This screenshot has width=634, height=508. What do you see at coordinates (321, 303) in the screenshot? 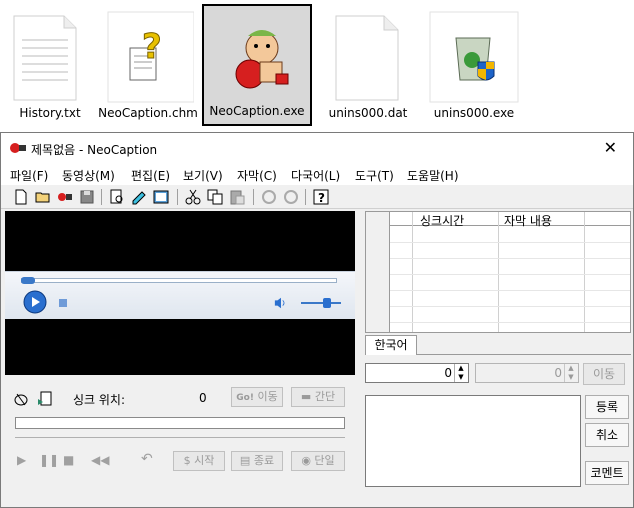
I see `volume-slider` at bounding box center [321, 303].